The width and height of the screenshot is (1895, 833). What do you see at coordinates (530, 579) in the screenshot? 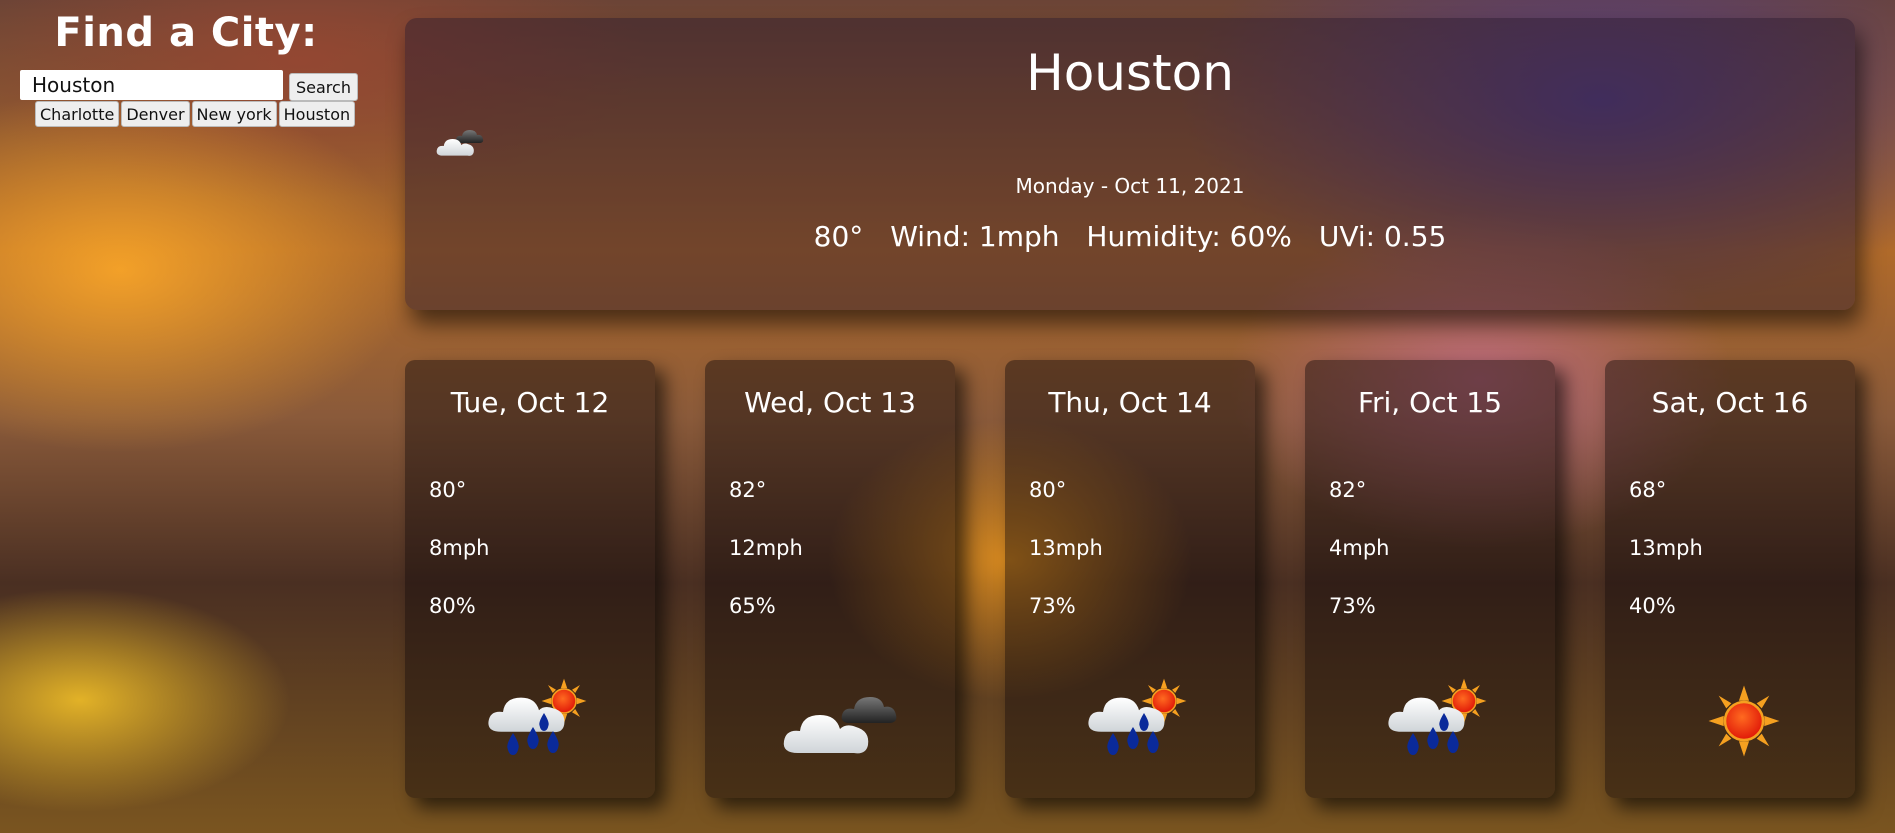
I see `forecast-card: Tue, Oct 12 80° 8mph 80%` at bounding box center [530, 579].